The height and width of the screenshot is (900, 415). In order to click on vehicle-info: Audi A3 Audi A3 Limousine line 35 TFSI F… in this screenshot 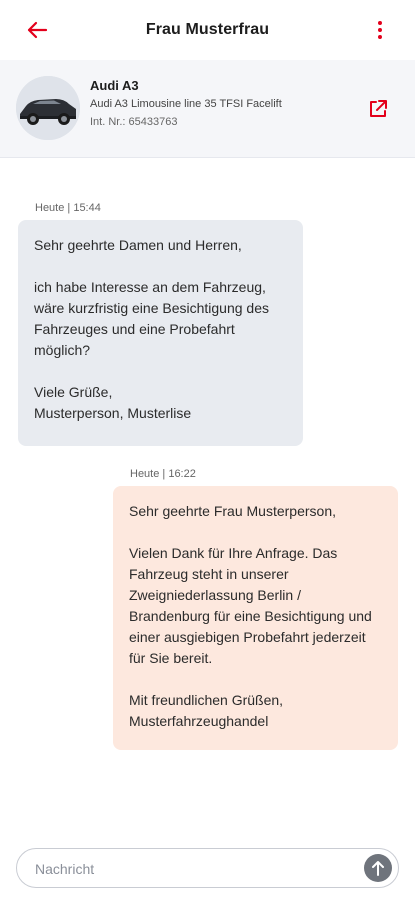, I will do `click(186, 103)`.